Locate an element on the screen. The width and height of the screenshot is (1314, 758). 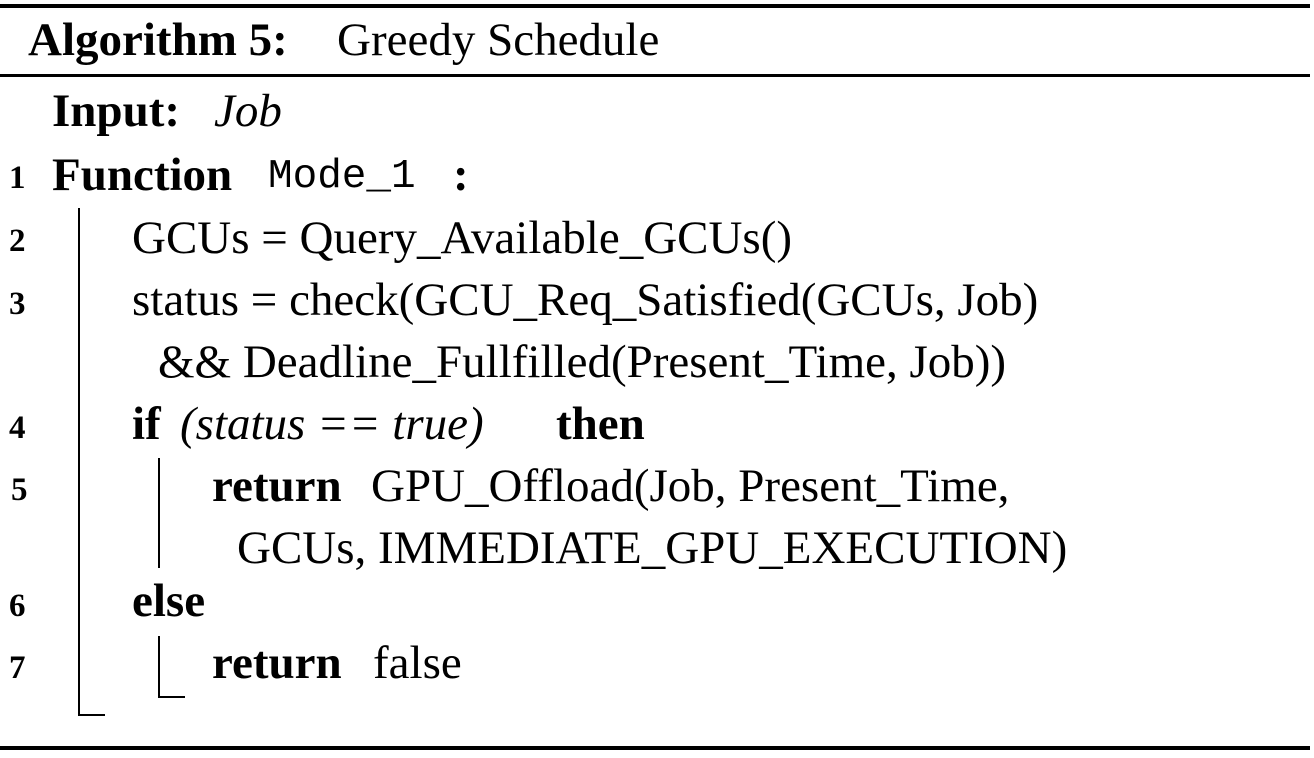
code-line-continuation: GCUs, IMMEDIATE_GPU_EXECUTION) is located at coordinates (652, 548).